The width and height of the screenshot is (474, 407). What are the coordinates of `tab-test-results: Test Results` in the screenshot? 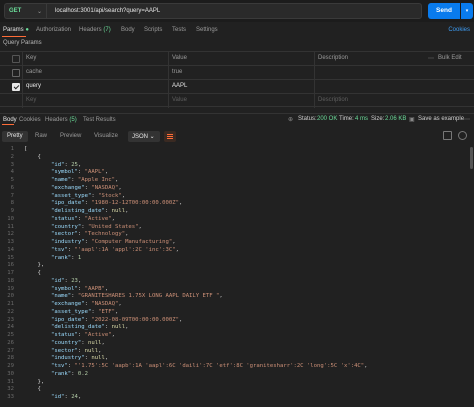 It's located at (99, 120).